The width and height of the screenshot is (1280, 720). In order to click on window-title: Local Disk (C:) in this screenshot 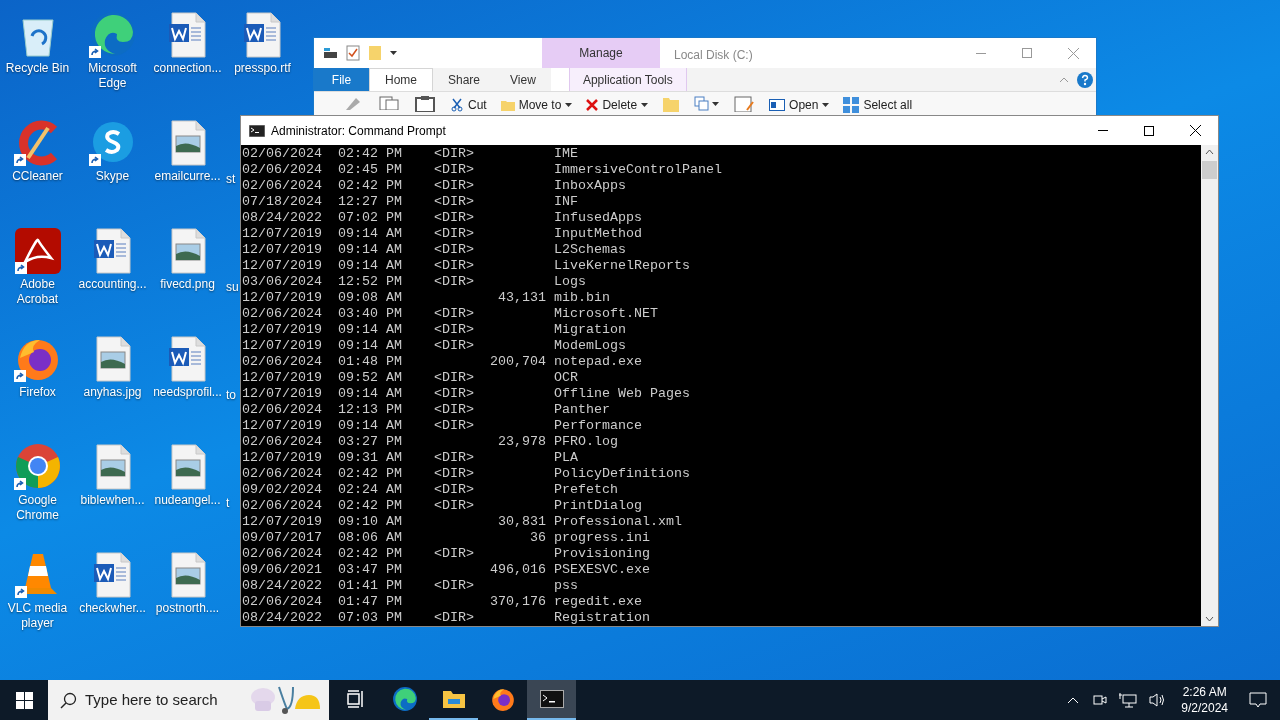, I will do `click(713, 55)`.